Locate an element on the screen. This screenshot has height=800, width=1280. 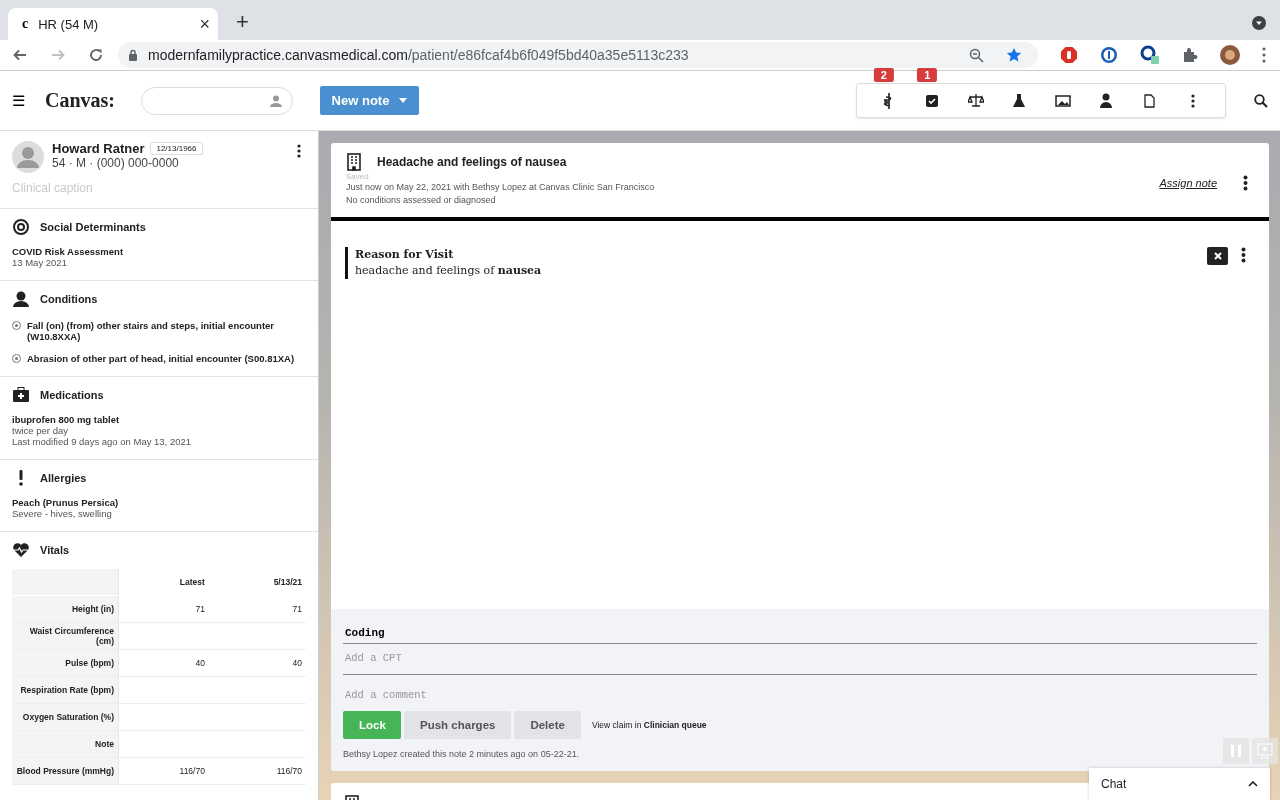
browser-tab: c HR (54 M) × is located at coordinates (113, 24).